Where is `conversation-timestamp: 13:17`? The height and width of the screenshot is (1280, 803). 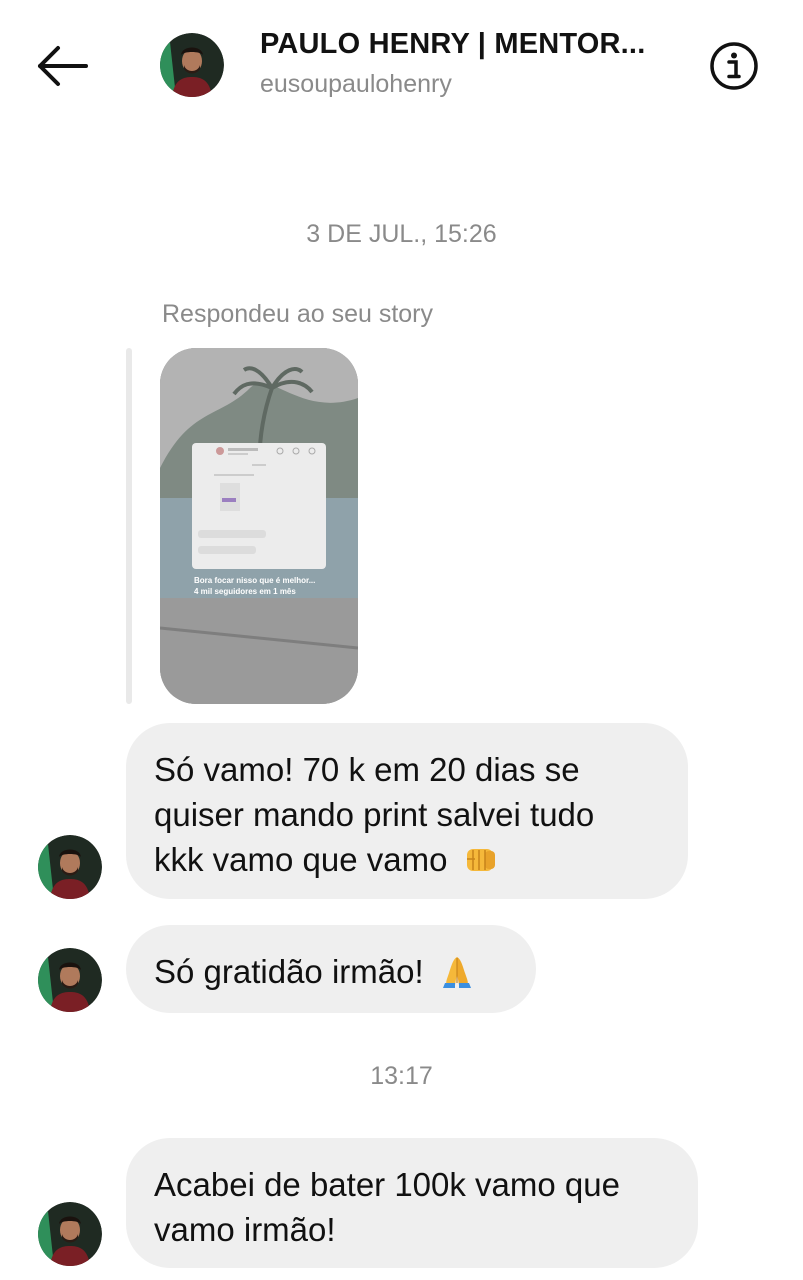 conversation-timestamp: 13:17 is located at coordinates (401, 1076).